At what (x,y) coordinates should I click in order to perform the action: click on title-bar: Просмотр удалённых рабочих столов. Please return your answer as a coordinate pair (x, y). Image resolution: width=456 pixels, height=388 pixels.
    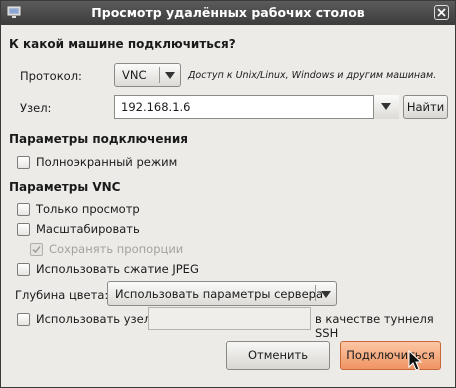
    Looking at the image, I should click on (228, 13).